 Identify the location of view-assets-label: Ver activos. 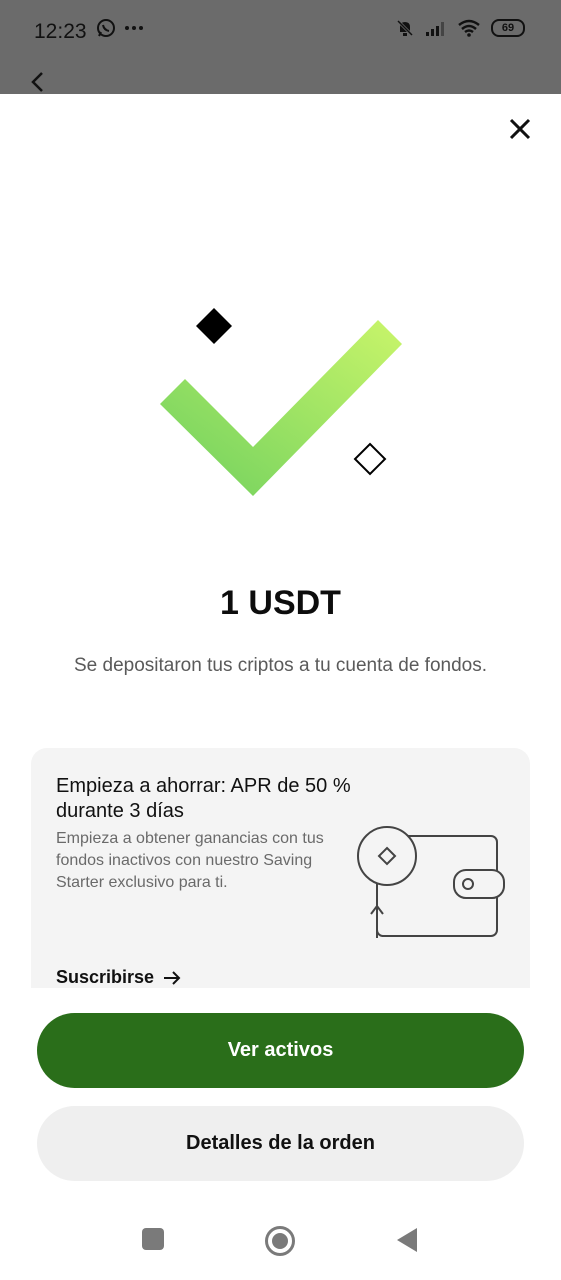
(280, 1050).